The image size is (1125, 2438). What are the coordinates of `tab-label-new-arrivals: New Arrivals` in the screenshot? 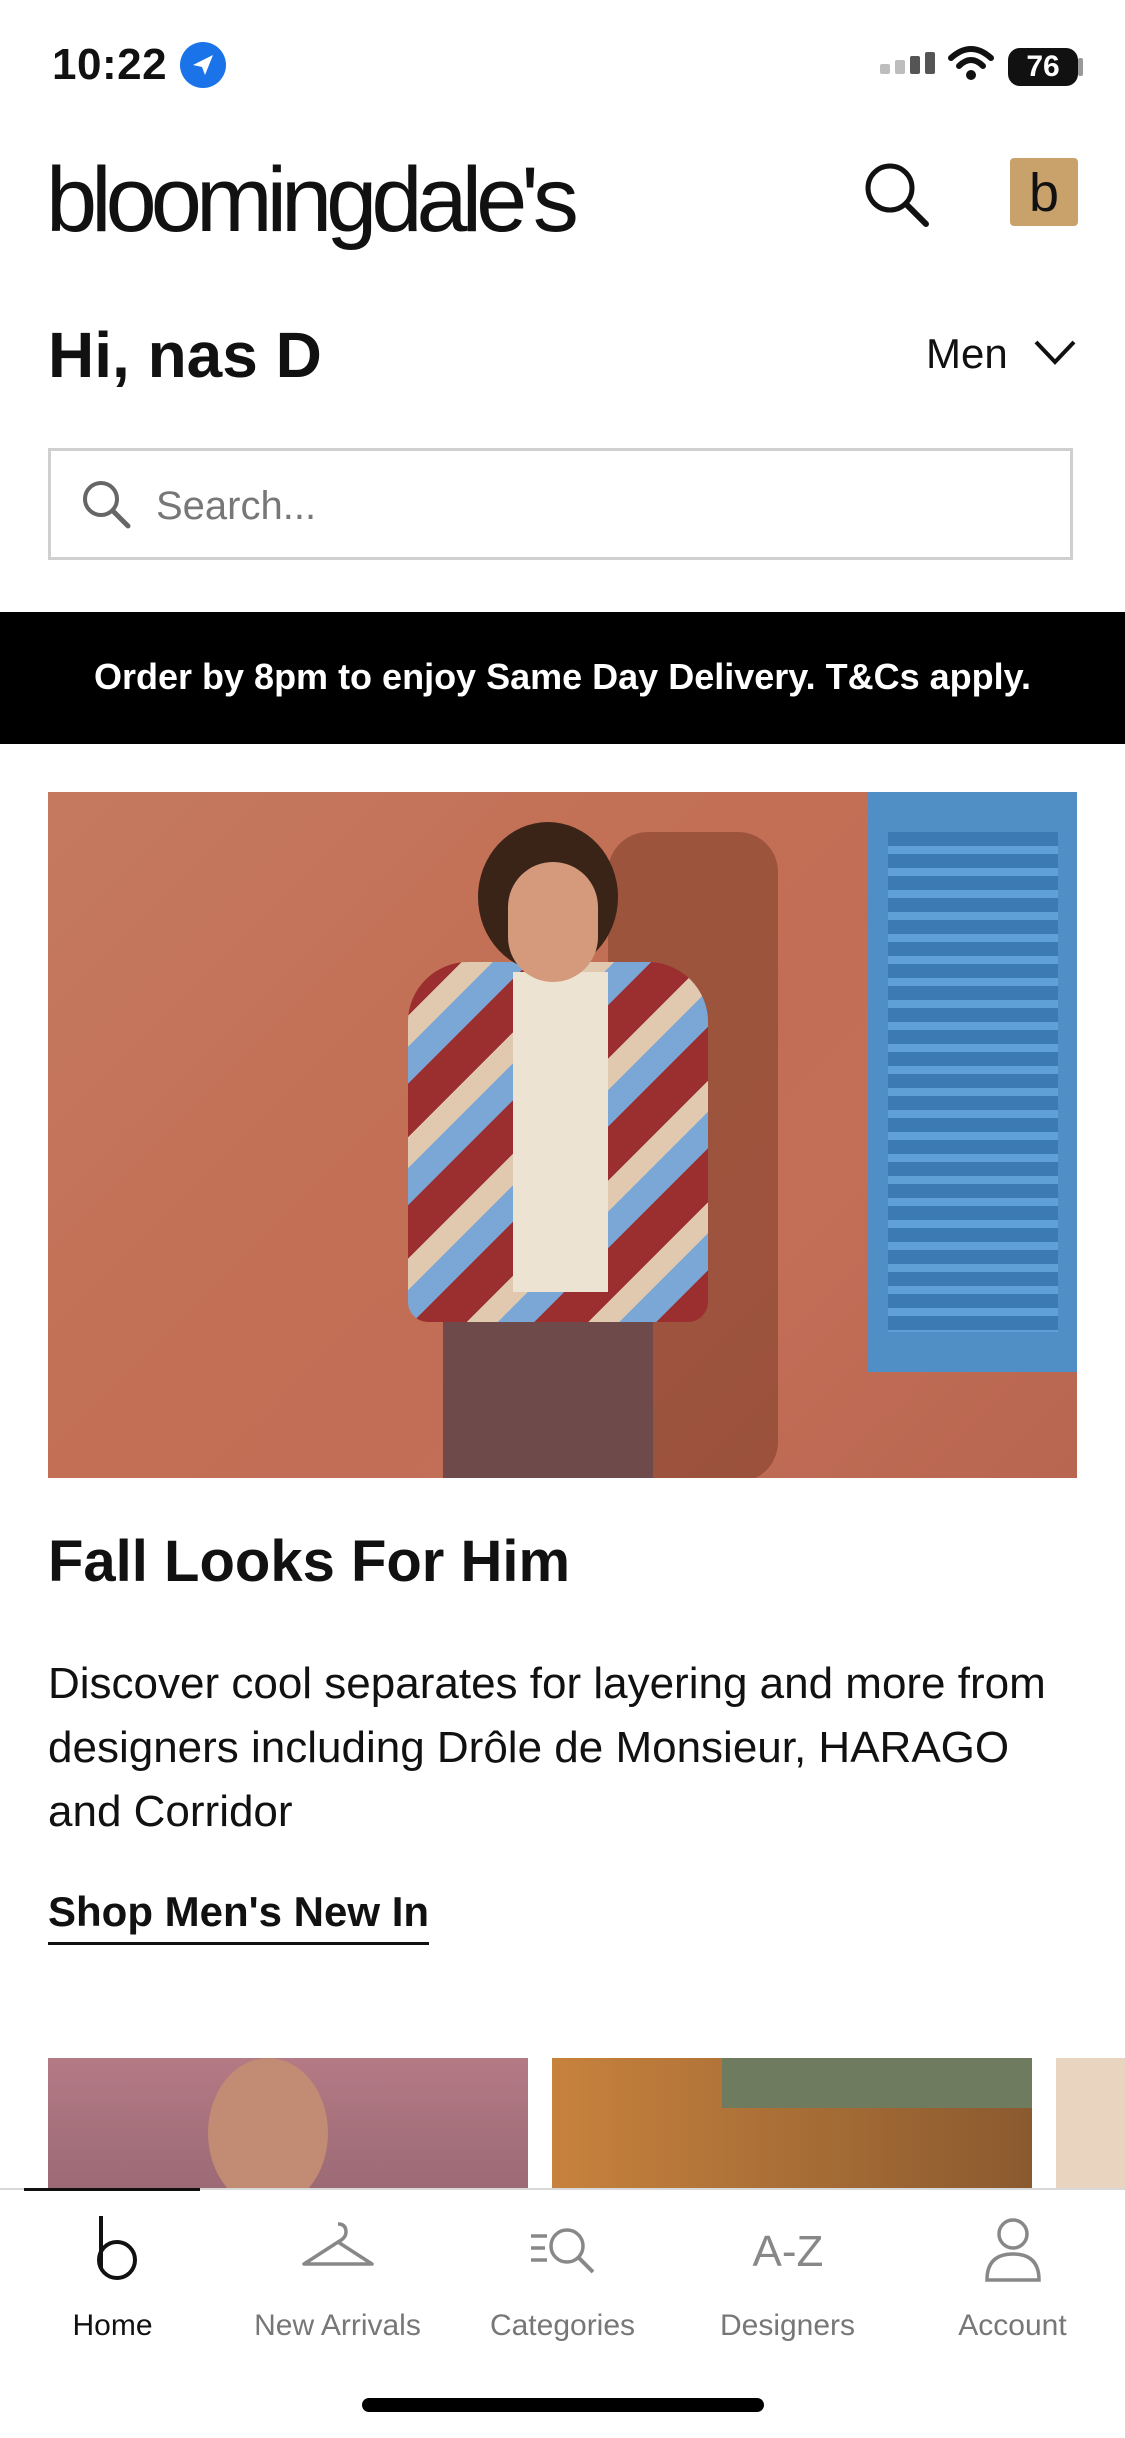 It's located at (337, 2325).